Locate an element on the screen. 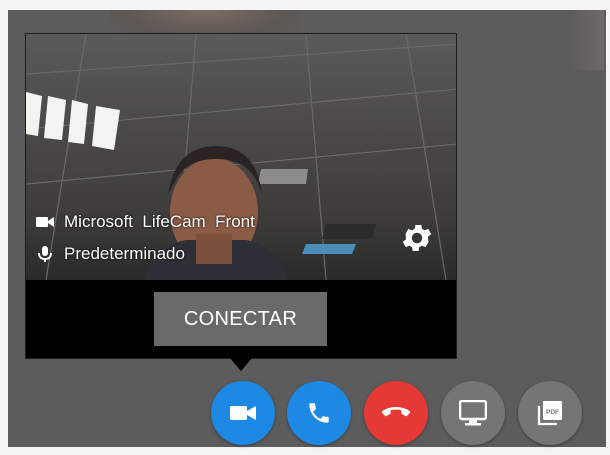  camera-device-row: Microsoft LifeCam Front is located at coordinates (145, 222).